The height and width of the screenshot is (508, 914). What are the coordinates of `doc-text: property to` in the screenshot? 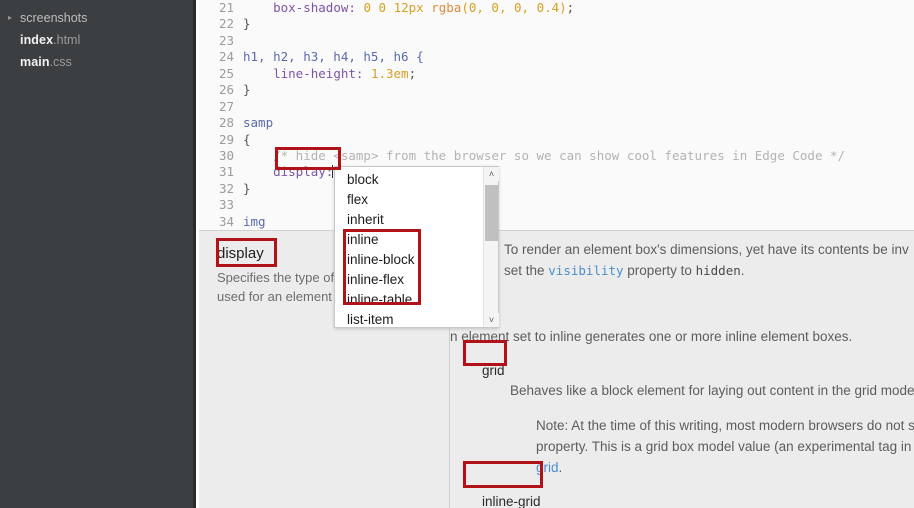 It's located at (659, 270).